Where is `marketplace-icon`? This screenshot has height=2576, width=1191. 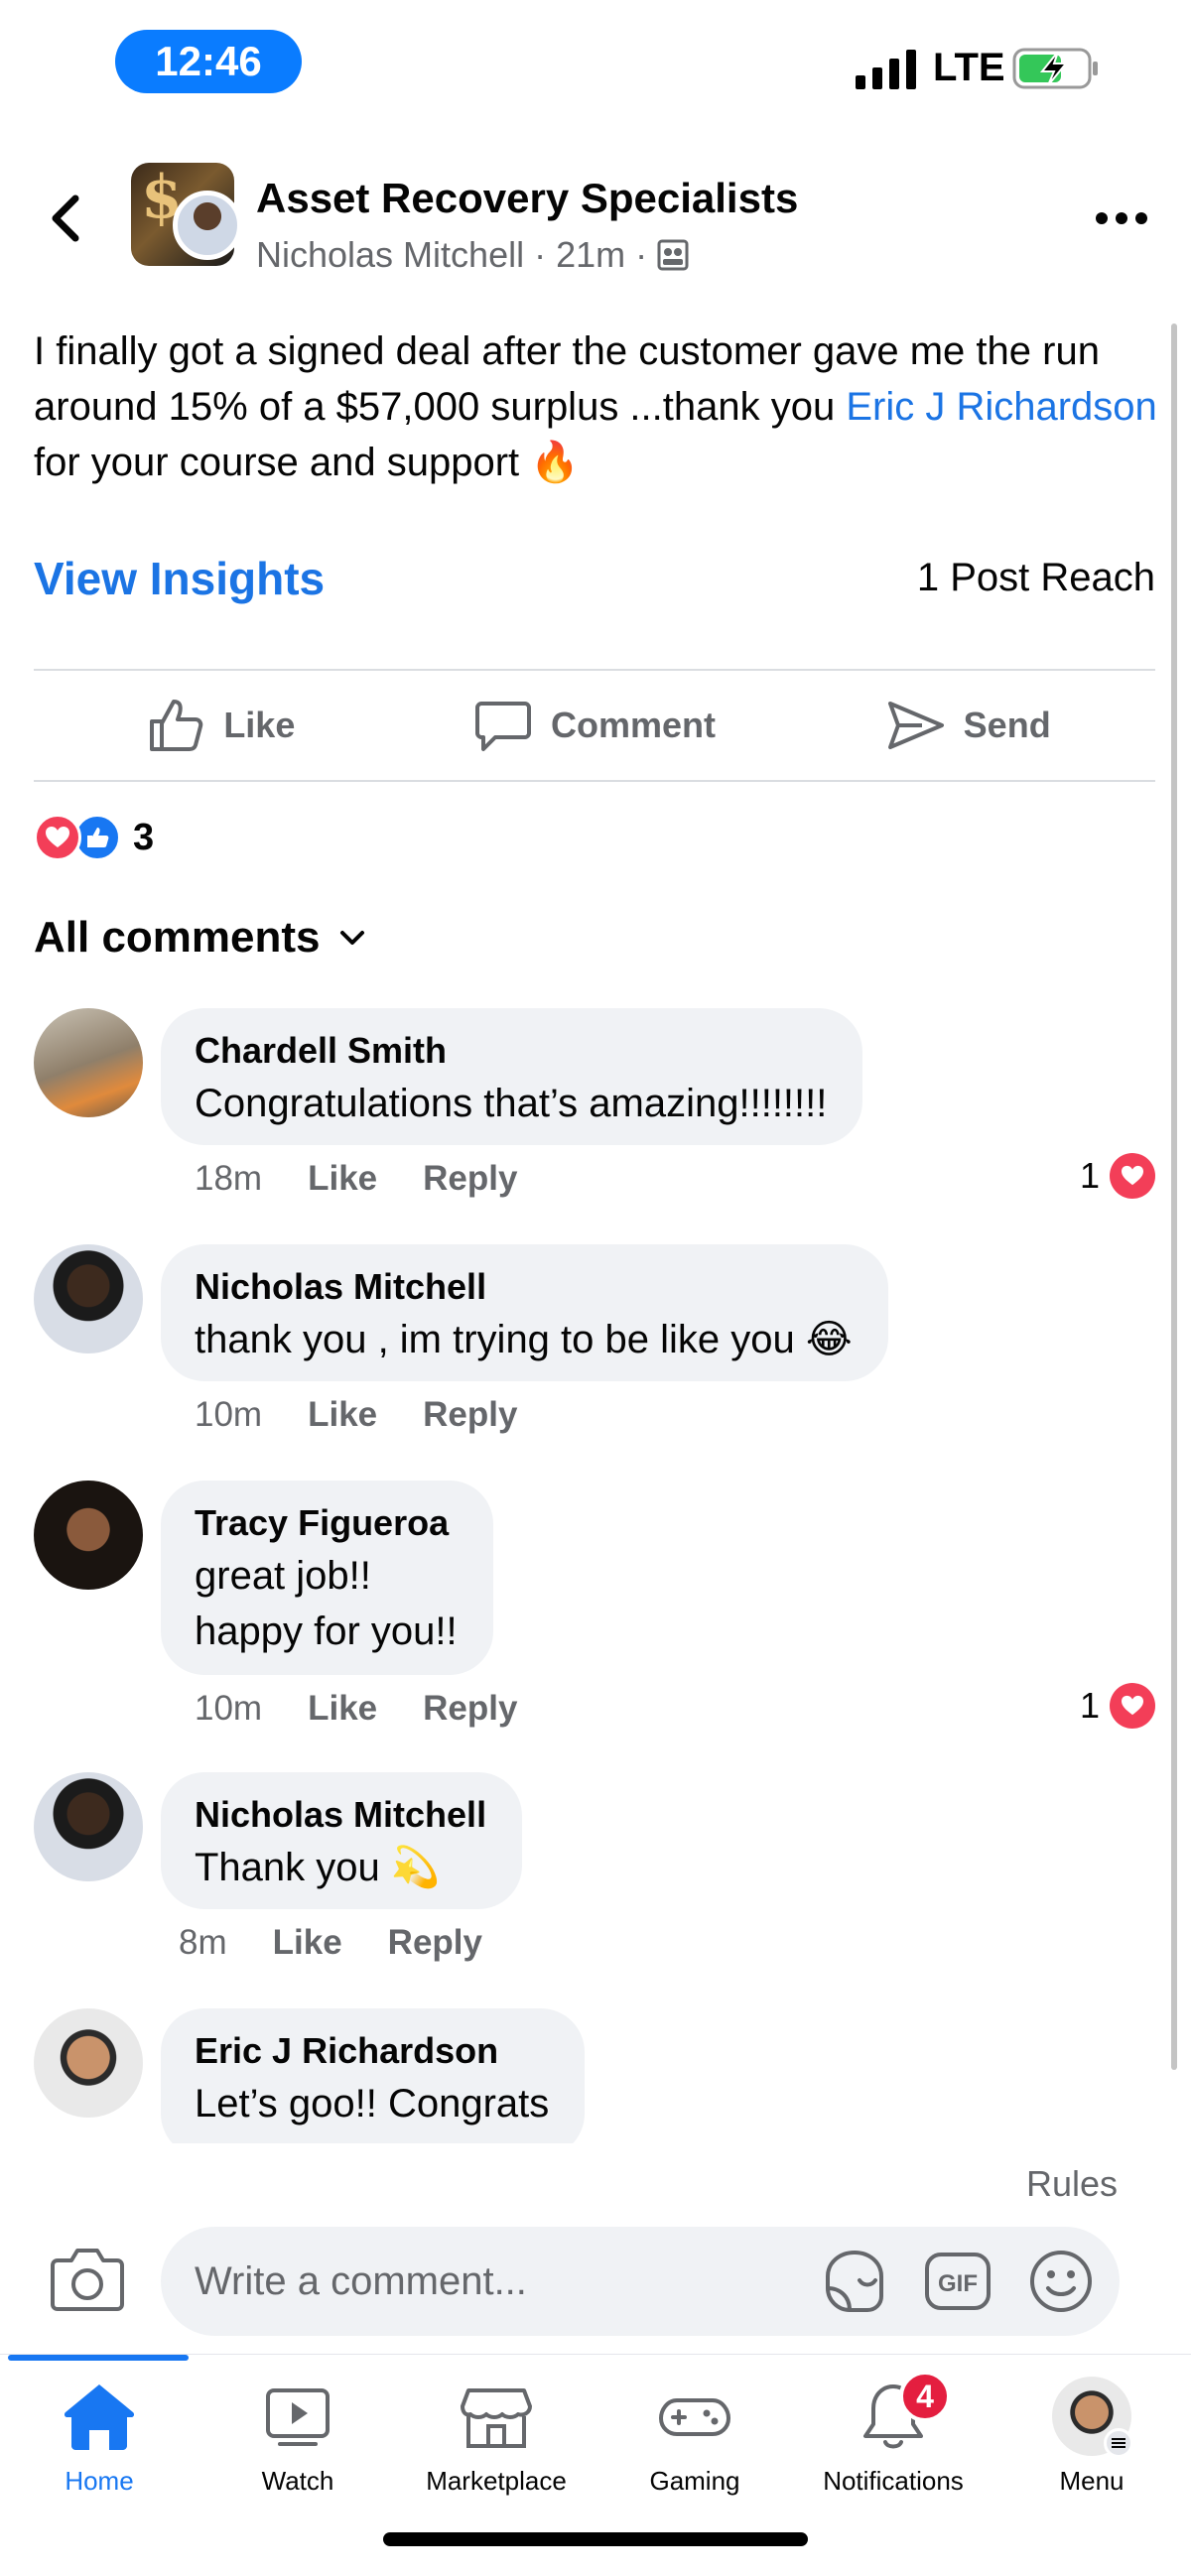
marketplace-icon is located at coordinates (496, 2418).